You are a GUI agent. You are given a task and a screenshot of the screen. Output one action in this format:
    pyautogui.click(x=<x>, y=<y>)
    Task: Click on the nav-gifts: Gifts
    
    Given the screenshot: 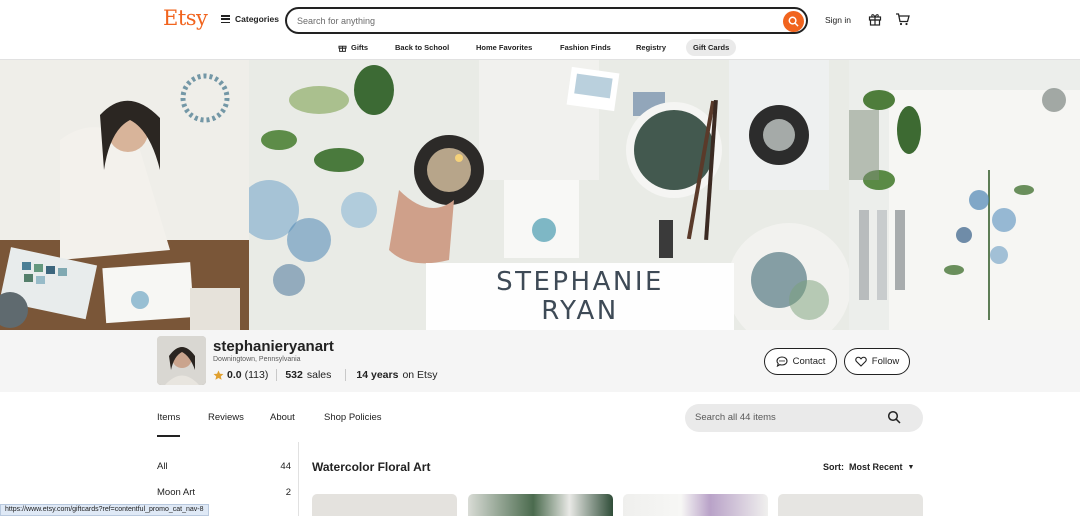 What is the action you would take?
    pyautogui.click(x=353, y=47)
    